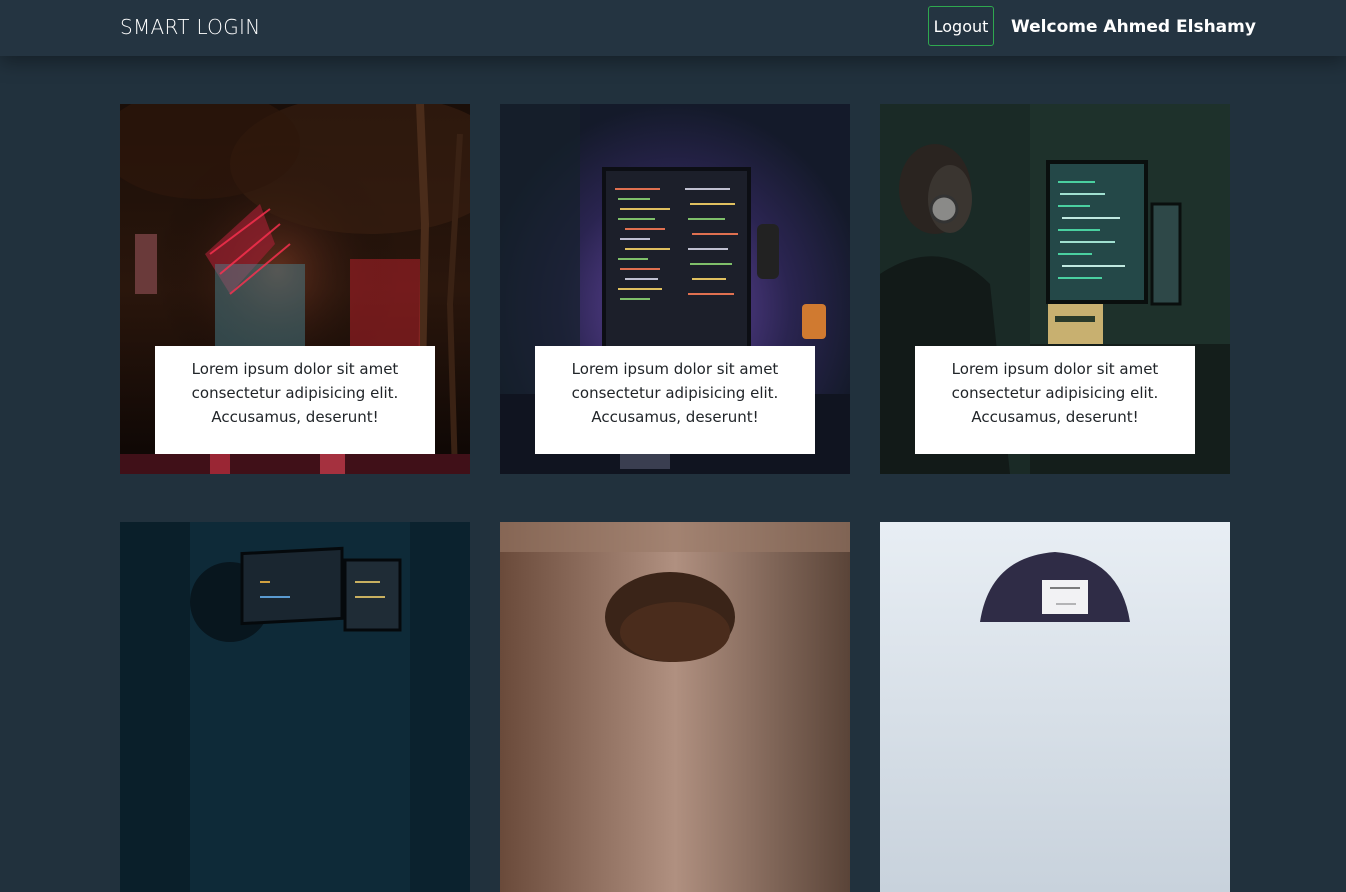 This screenshot has height=892, width=1346. What do you see at coordinates (673, 28) in the screenshot?
I see `navbar: SMART LOGIN Logout Welcome Ahmed Elshamy` at bounding box center [673, 28].